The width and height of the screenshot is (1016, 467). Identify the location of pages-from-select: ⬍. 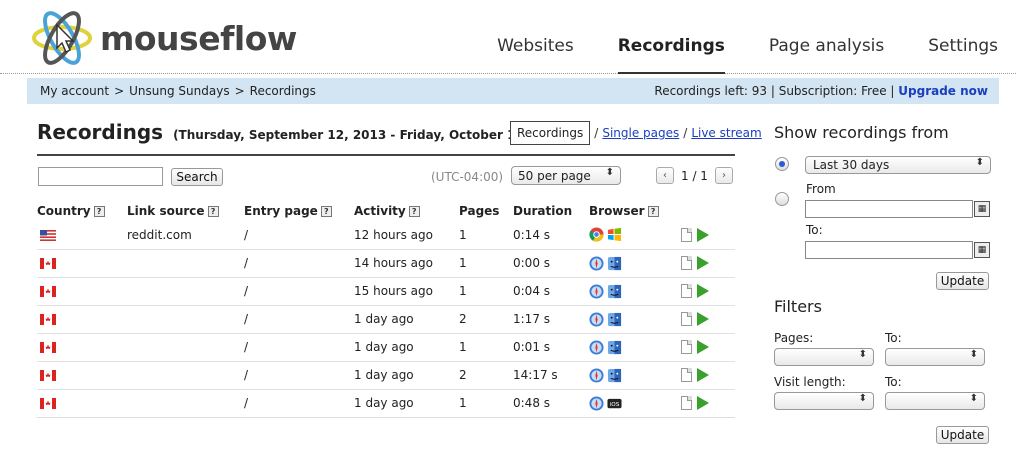
(824, 357).